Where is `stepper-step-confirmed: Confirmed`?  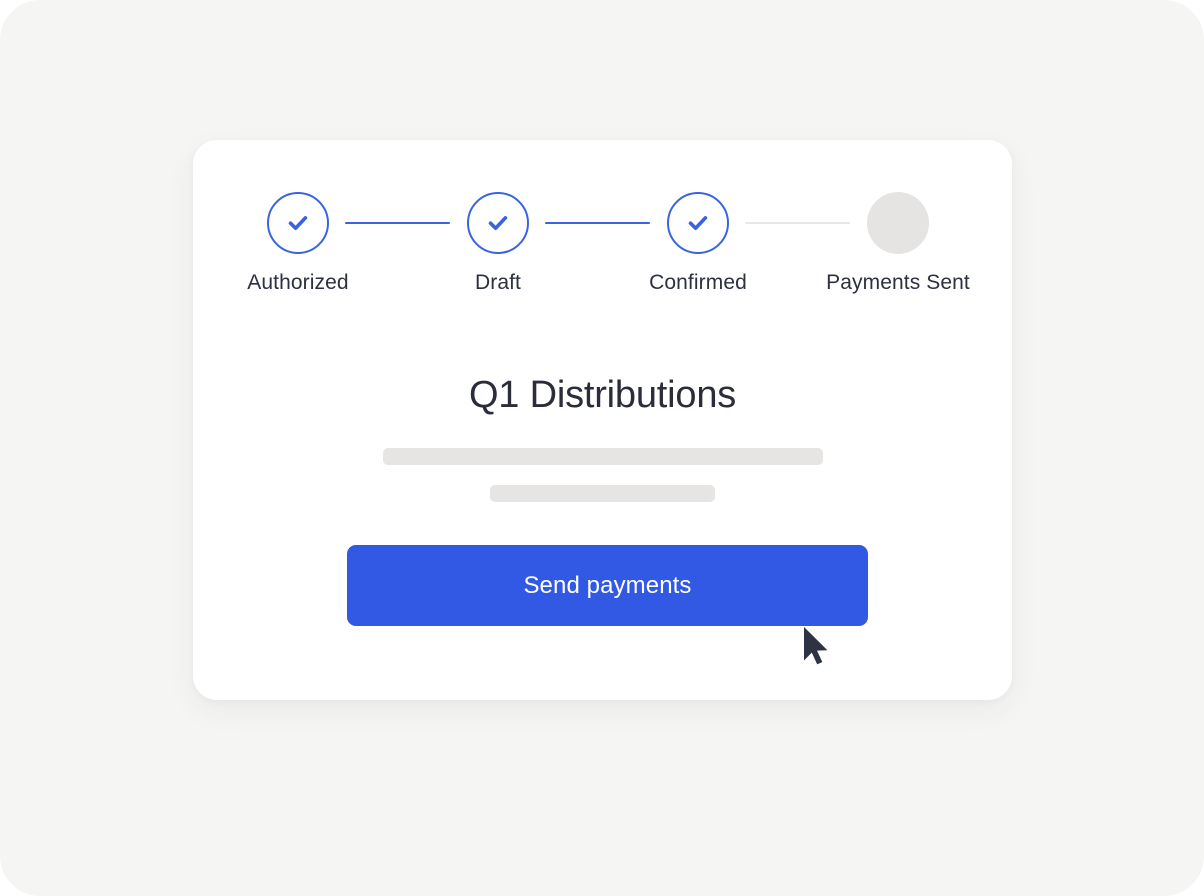 stepper-step-confirmed: Confirmed is located at coordinates (698, 244).